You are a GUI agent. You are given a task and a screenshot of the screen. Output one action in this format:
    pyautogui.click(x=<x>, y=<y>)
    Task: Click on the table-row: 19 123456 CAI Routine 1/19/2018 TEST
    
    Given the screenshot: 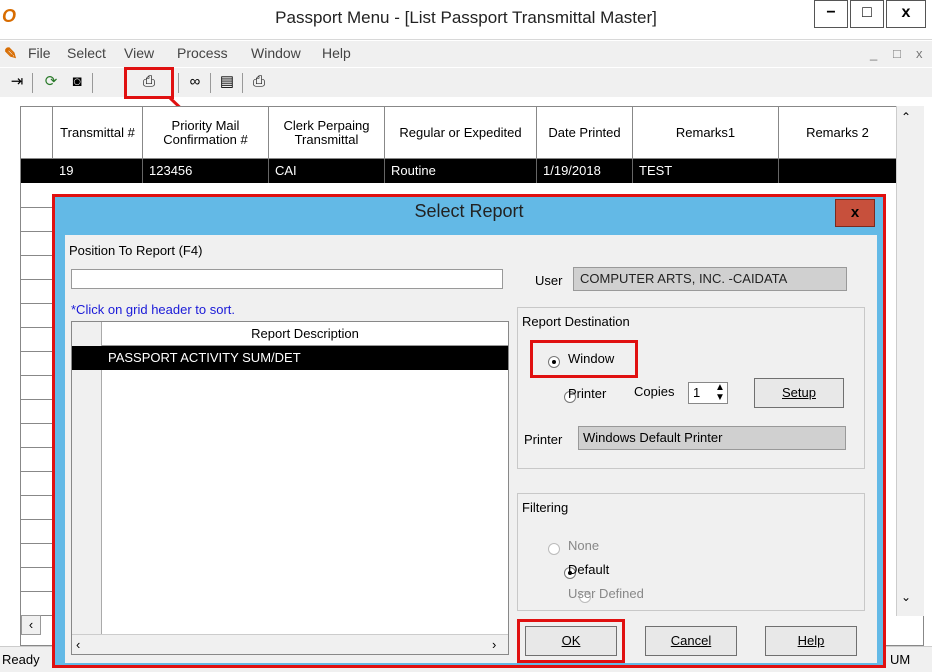 What is the action you would take?
    pyautogui.click(x=459, y=171)
    